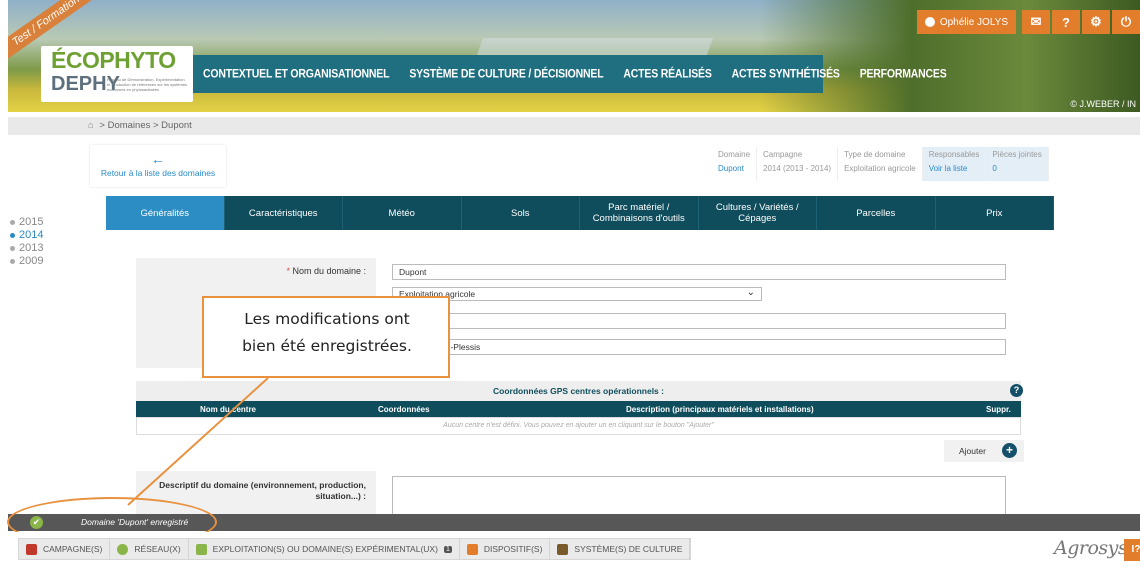 The image size is (1140, 567). Describe the element at coordinates (699, 321) in the screenshot. I see `siret-input` at that location.